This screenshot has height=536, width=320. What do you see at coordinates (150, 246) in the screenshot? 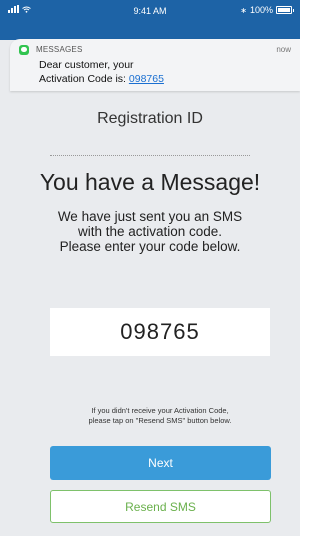
I see `instruction-line-3: Please enter your code below.` at bounding box center [150, 246].